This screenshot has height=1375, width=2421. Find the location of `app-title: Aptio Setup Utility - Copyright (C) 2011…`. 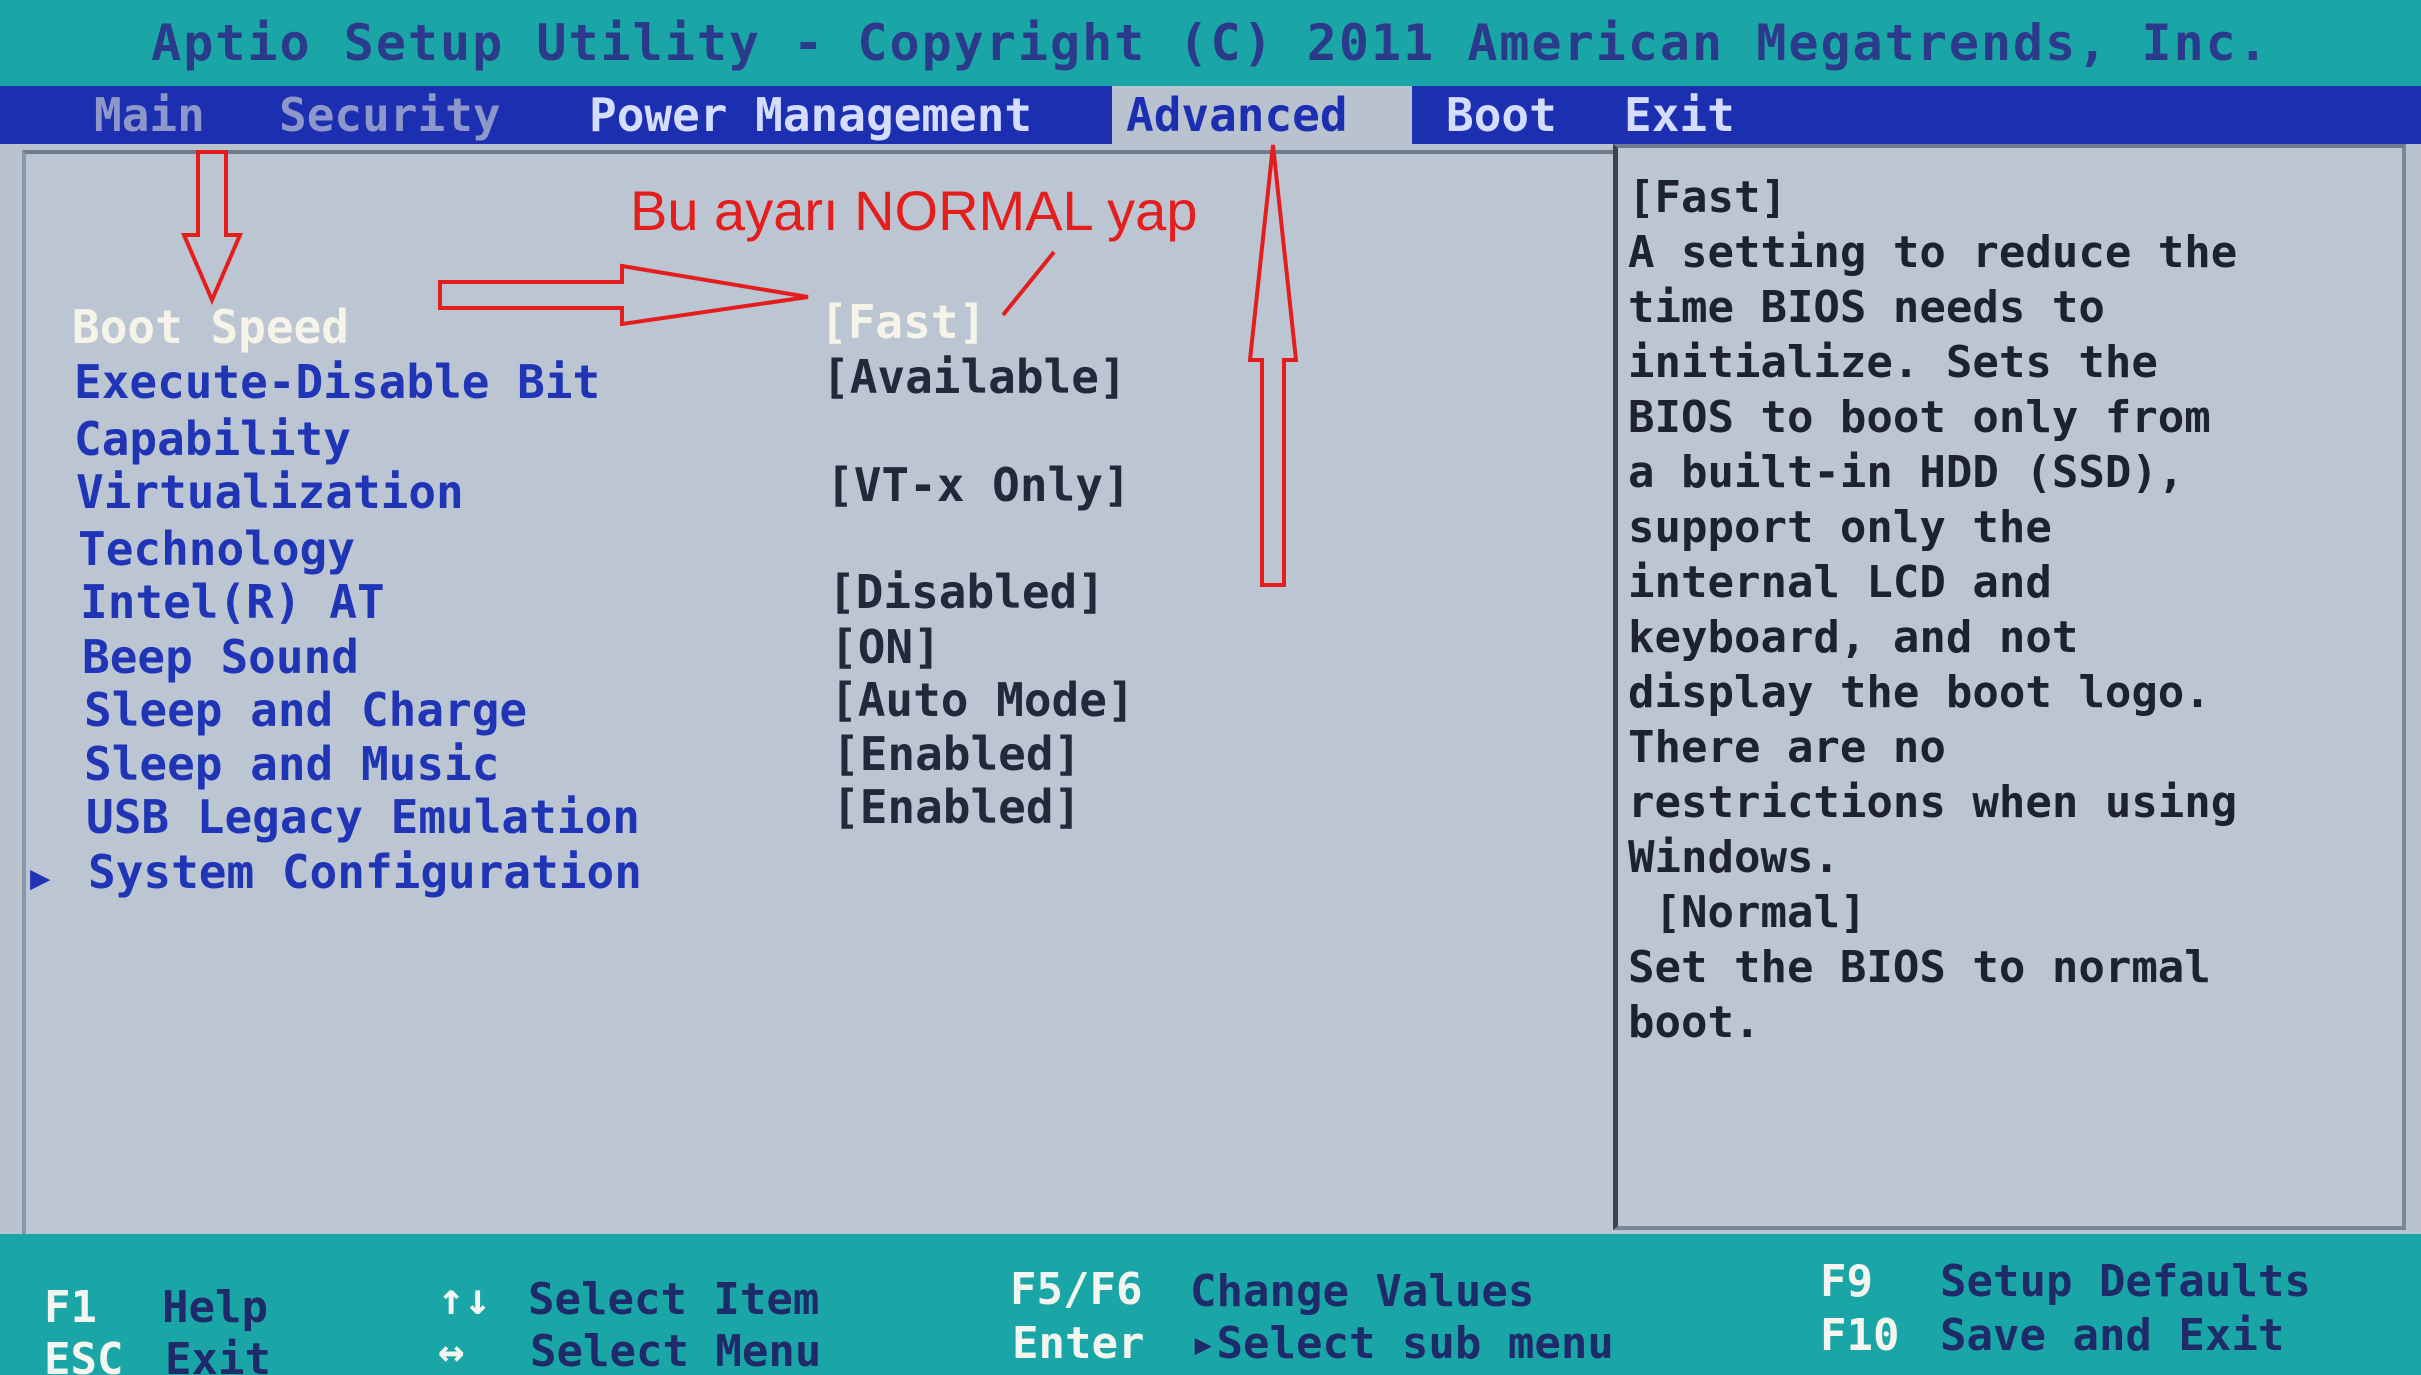

app-title: Aptio Setup Utility - Copyright (C) 2011… is located at coordinates (1210, 43).